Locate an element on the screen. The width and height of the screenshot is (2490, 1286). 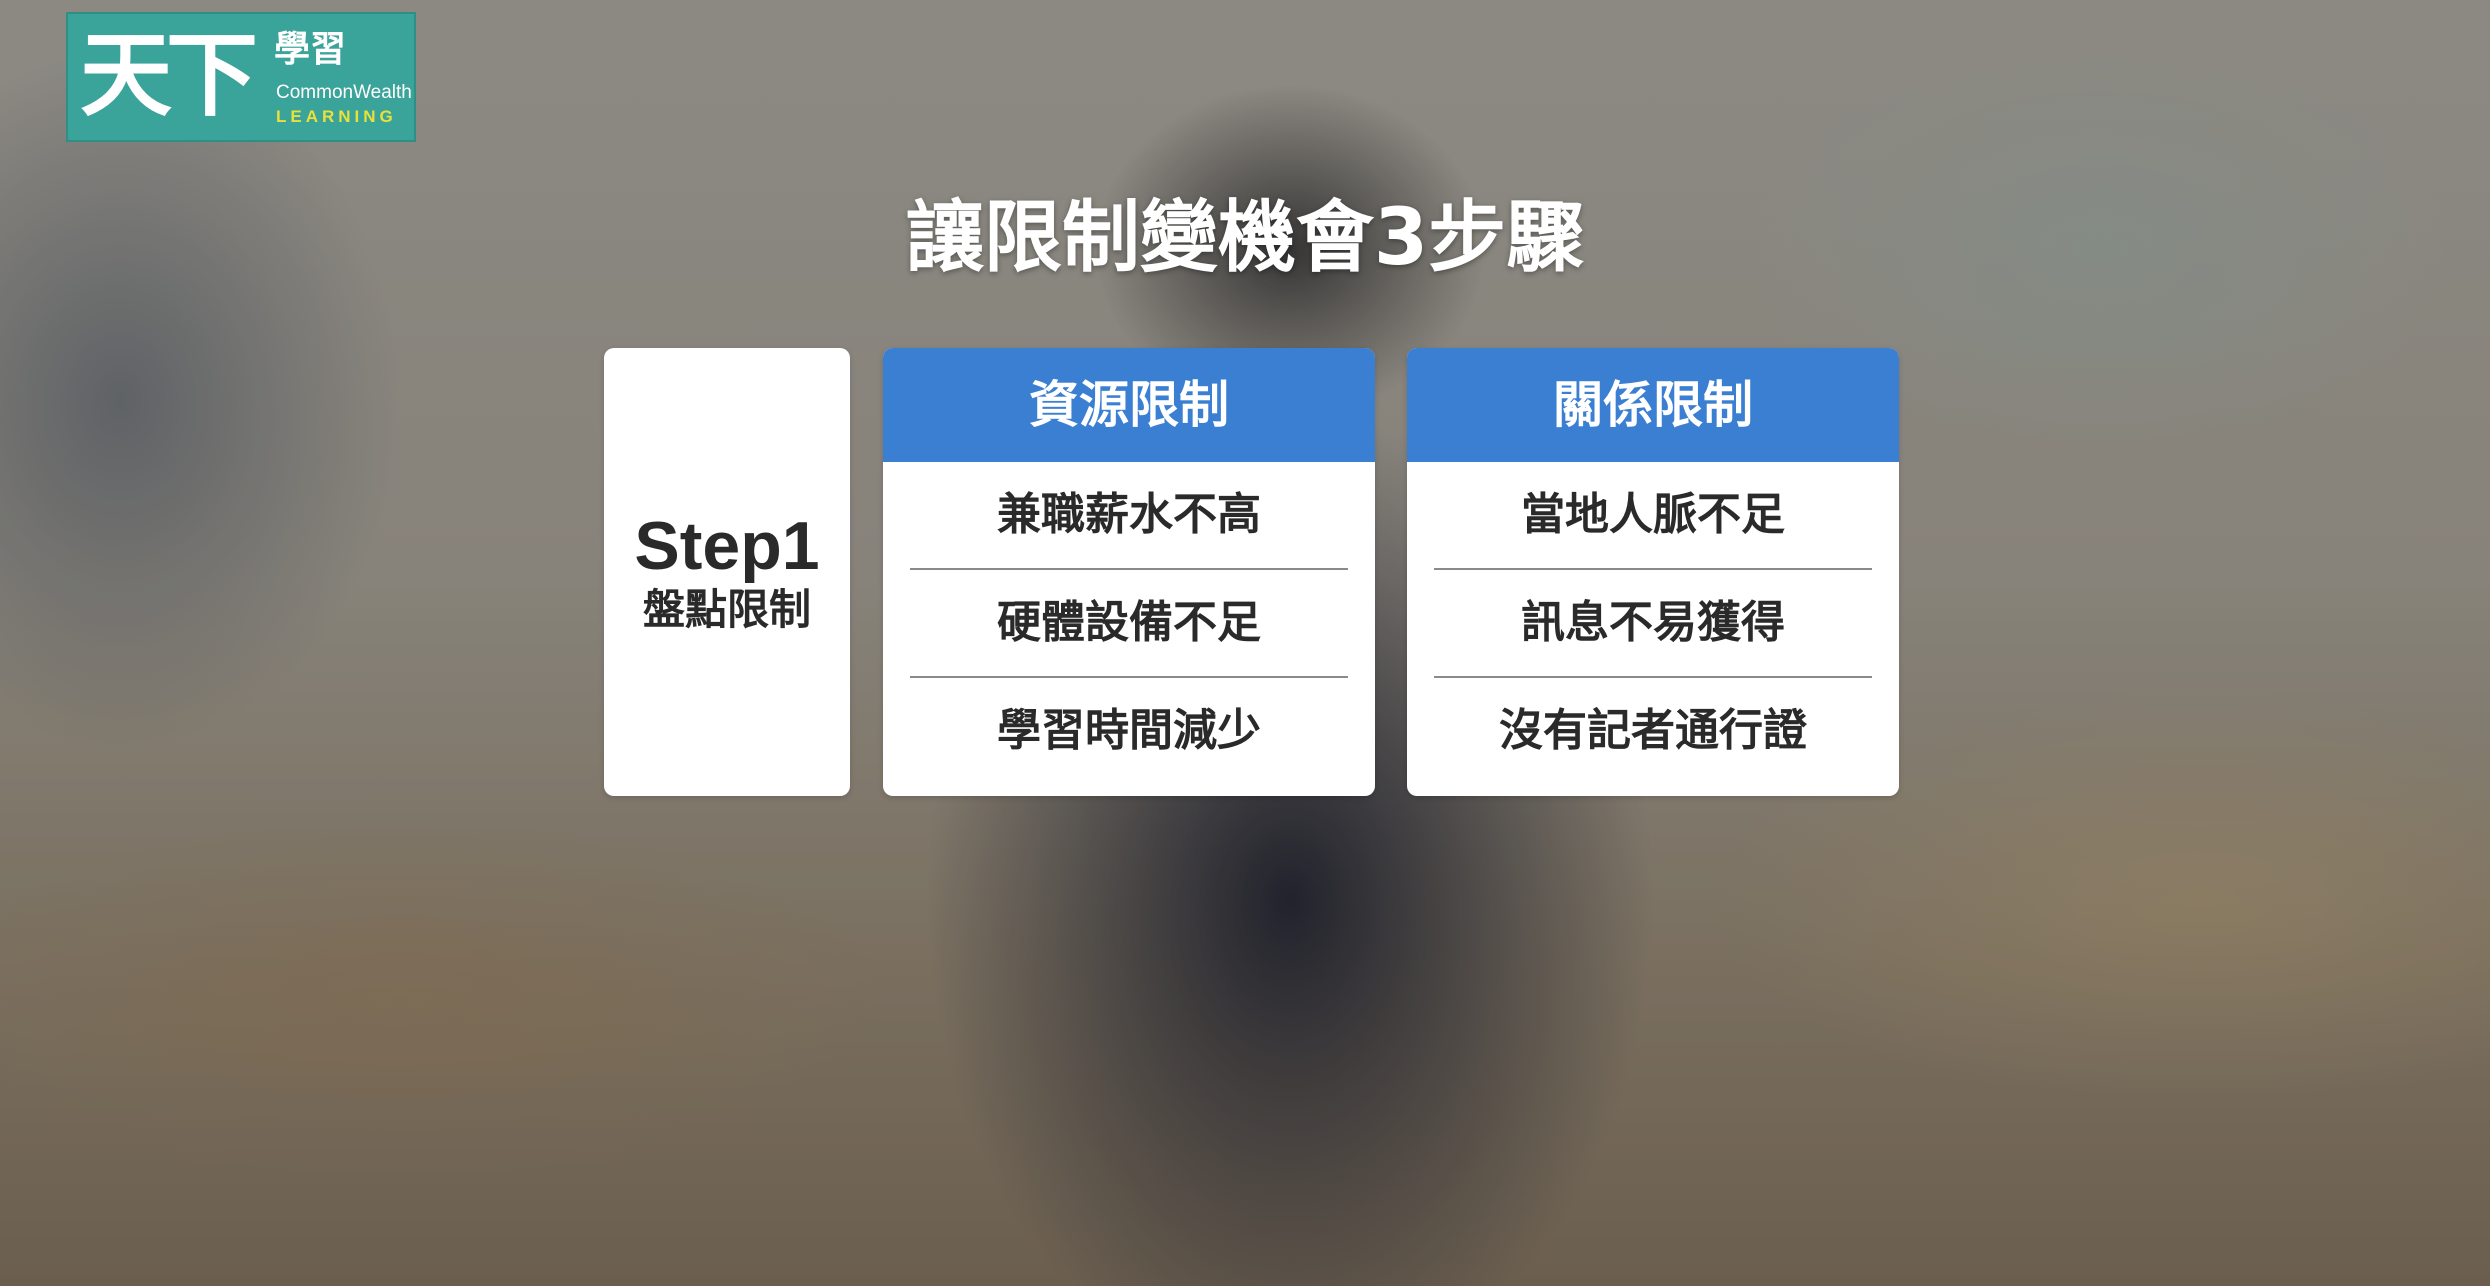
list-item: 兼職薪水不高 is located at coordinates (1129, 516).